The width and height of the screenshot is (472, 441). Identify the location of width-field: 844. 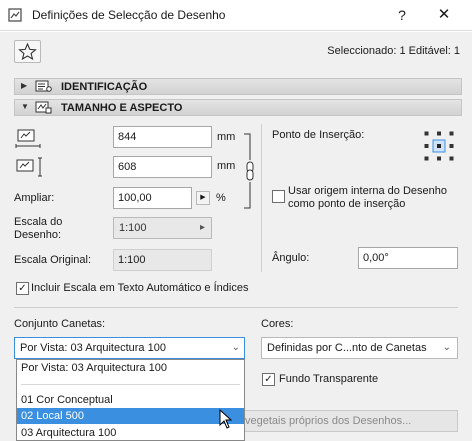
(162, 137).